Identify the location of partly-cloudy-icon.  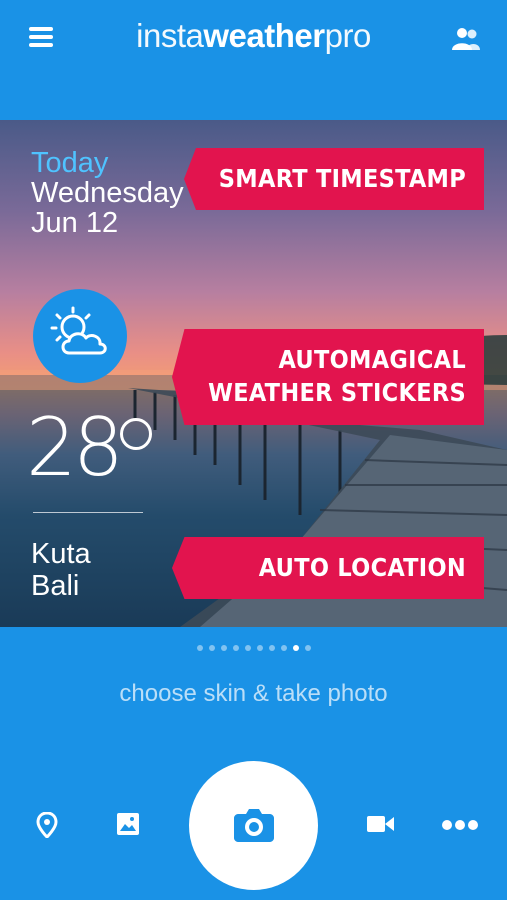
(78, 330).